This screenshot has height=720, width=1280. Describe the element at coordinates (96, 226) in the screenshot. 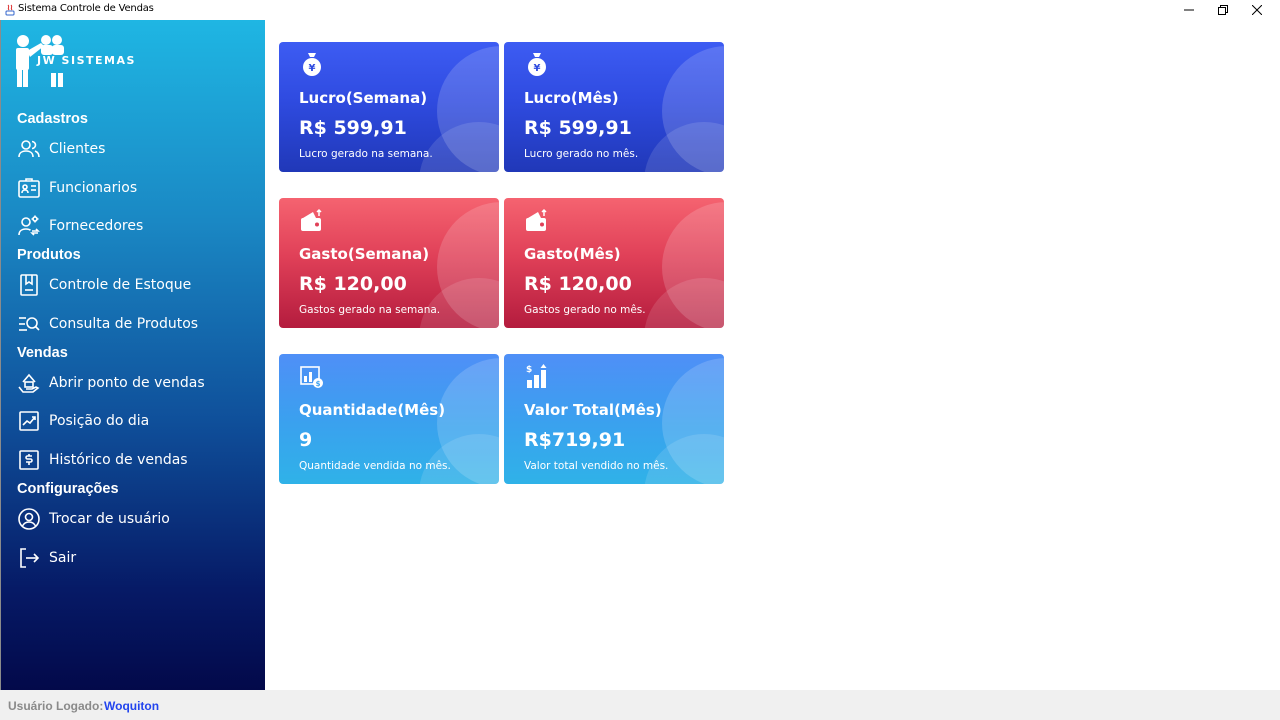

I see `sidebar-item-label: Fornecedores` at that location.